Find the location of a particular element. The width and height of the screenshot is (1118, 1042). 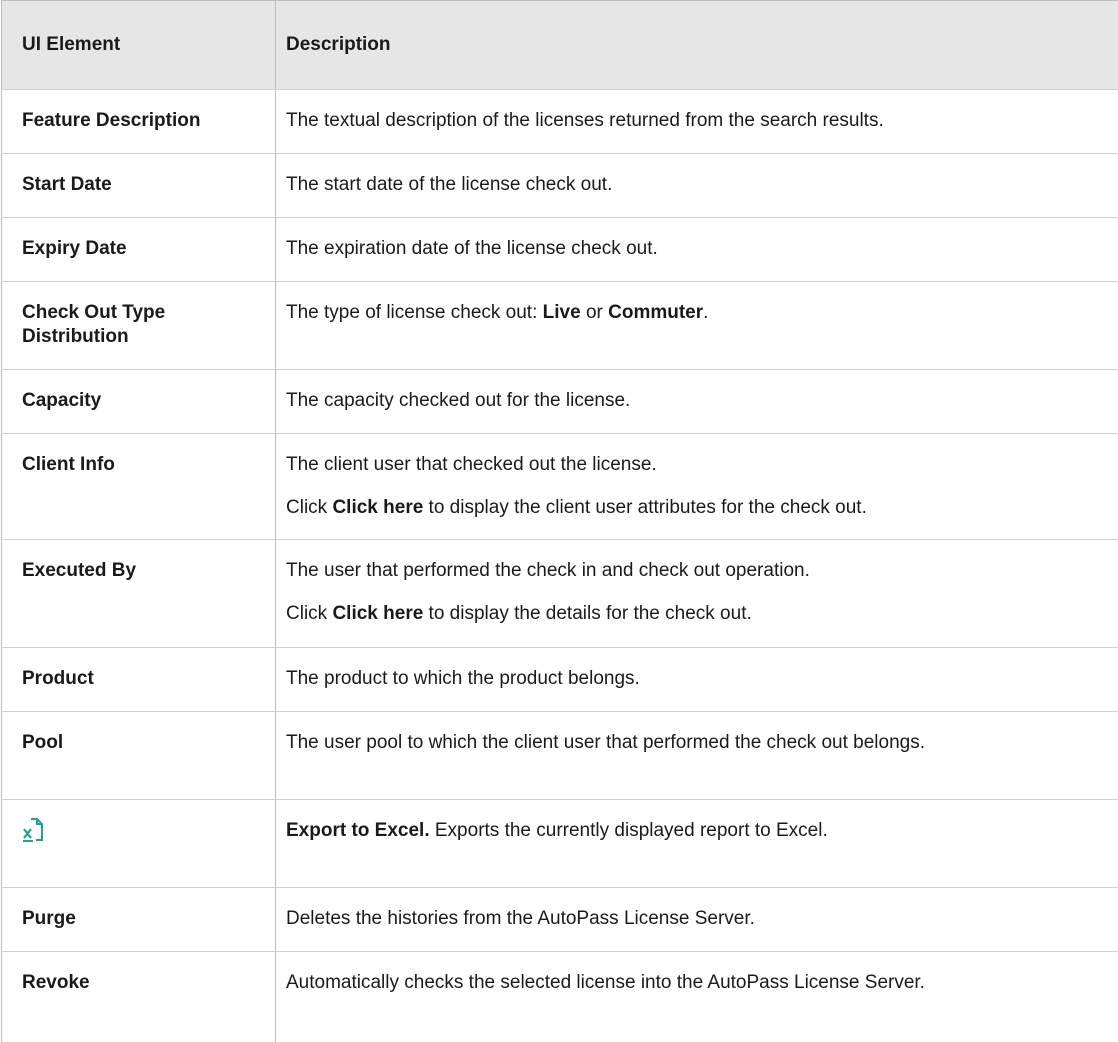

element-cell is located at coordinates (139, 844).